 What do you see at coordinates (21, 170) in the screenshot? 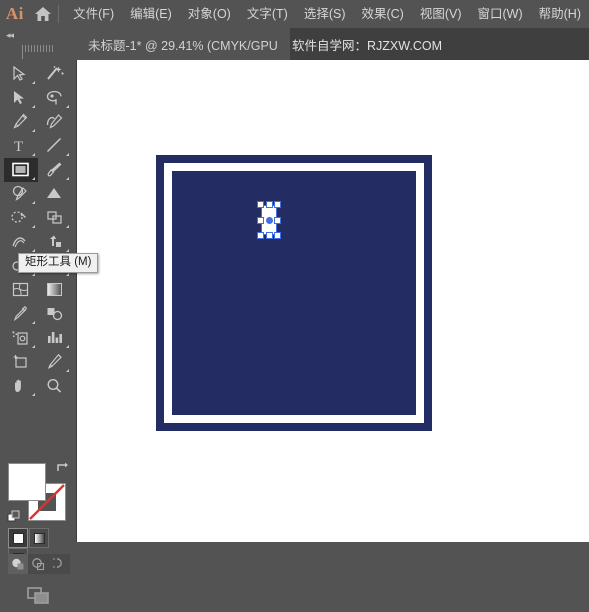
I see `rectangle-tool` at bounding box center [21, 170].